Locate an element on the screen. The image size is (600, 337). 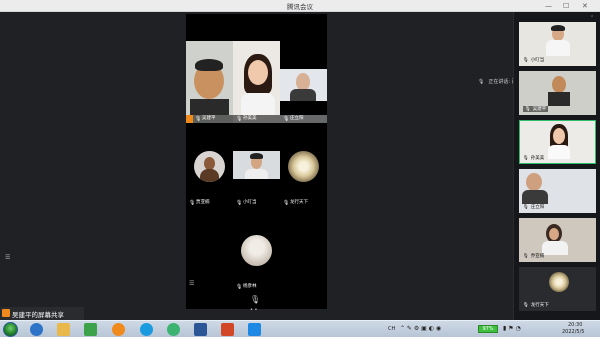
taskbar: CH ⌃ ✎ ⚙ ▣ ◐ ◉ 97% ▮ ⚑ ◔ 20:30 2022/5/5 is located at coordinates (300, 328).